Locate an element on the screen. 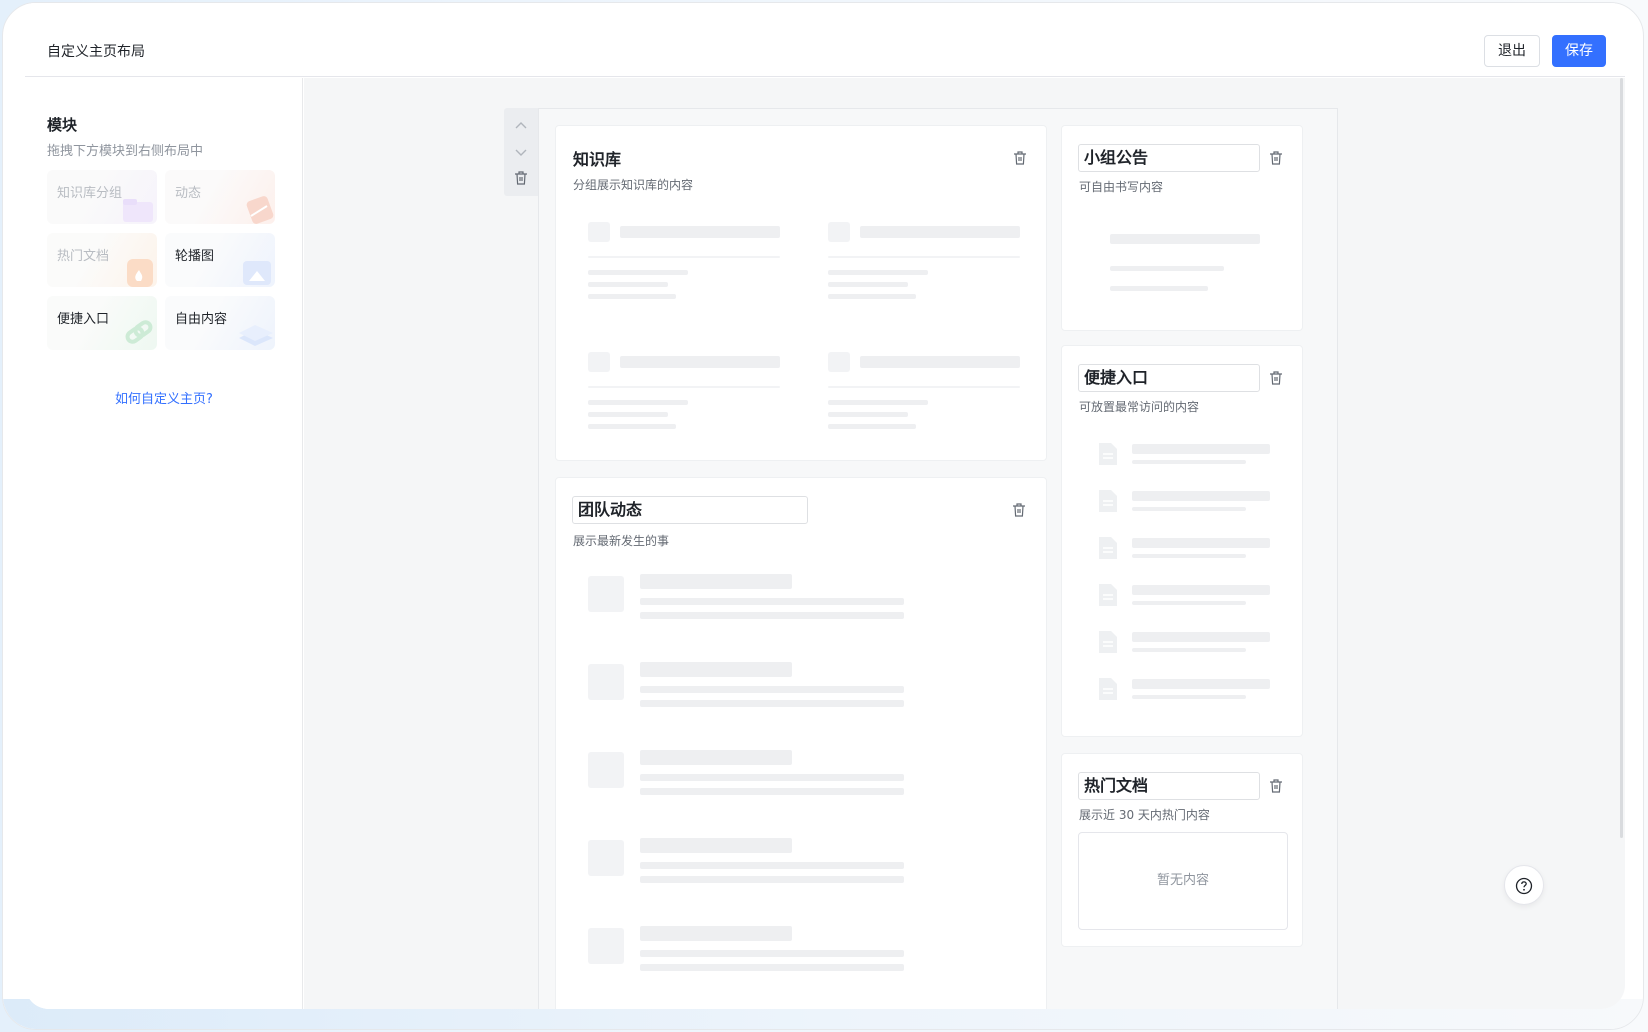 The width and height of the screenshot is (1648, 1032). card-title-input: 便捷入口 is located at coordinates (1169, 378).